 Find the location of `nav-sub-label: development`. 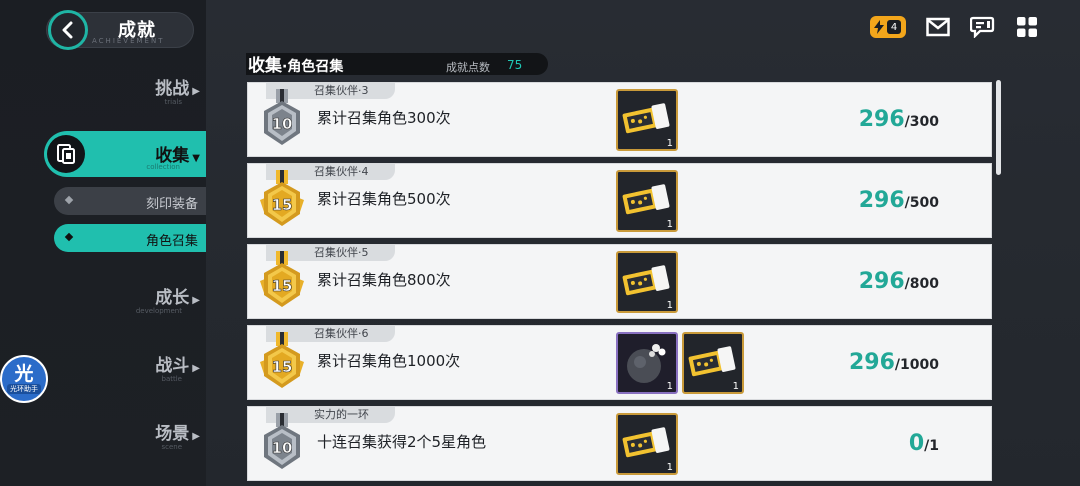

nav-sub-label: development is located at coordinates (158, 311).